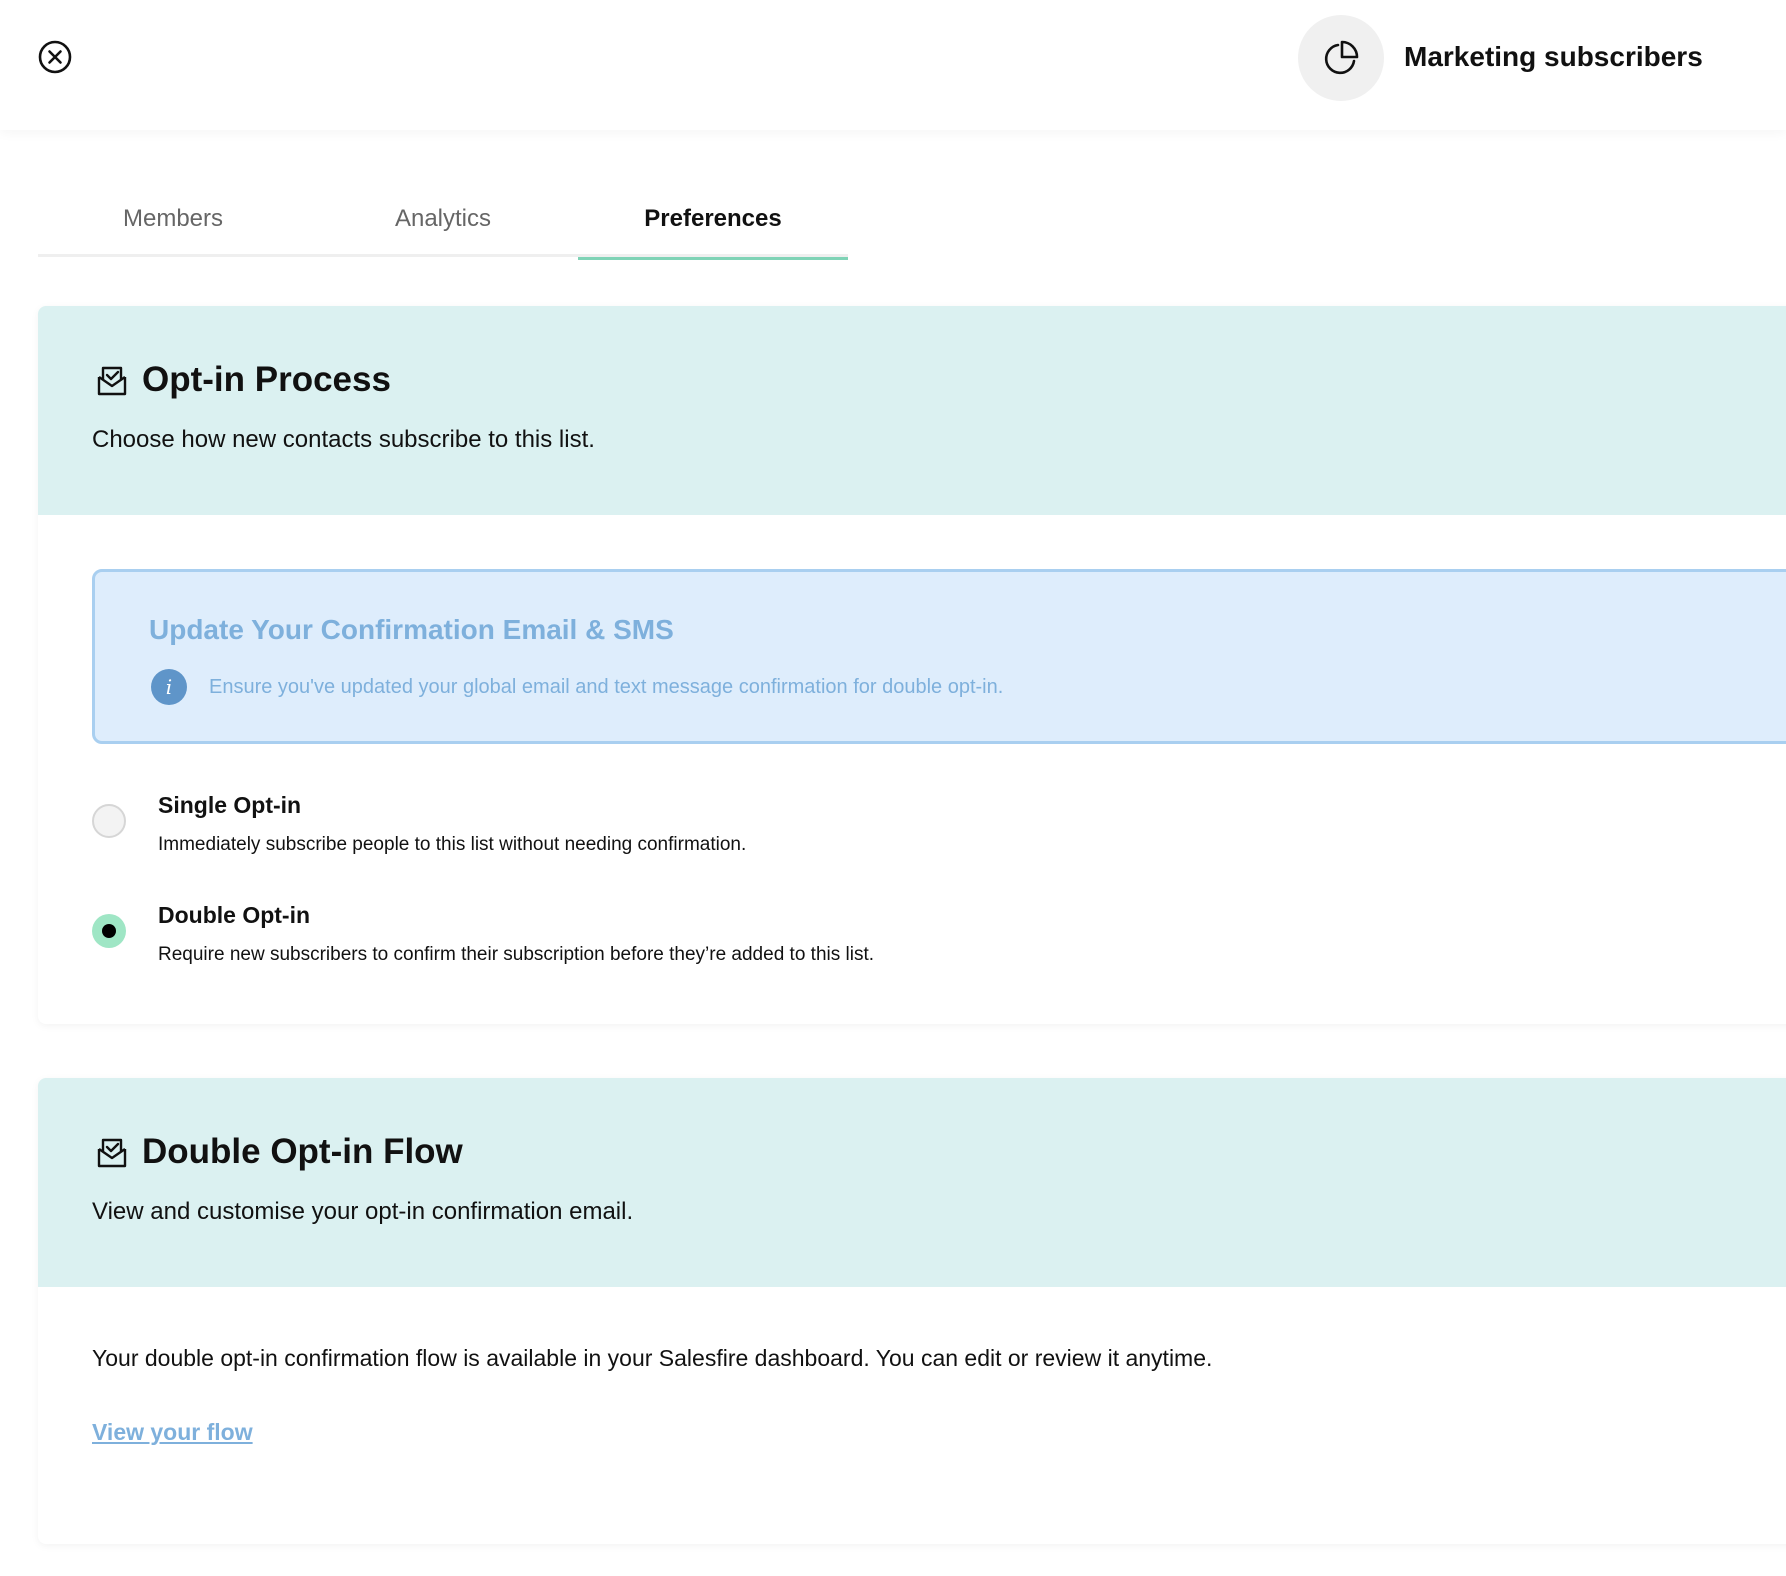  Describe the element at coordinates (411, 629) in the screenshot. I see `alert-title: Update Your Confirmation Email & SMS` at that location.